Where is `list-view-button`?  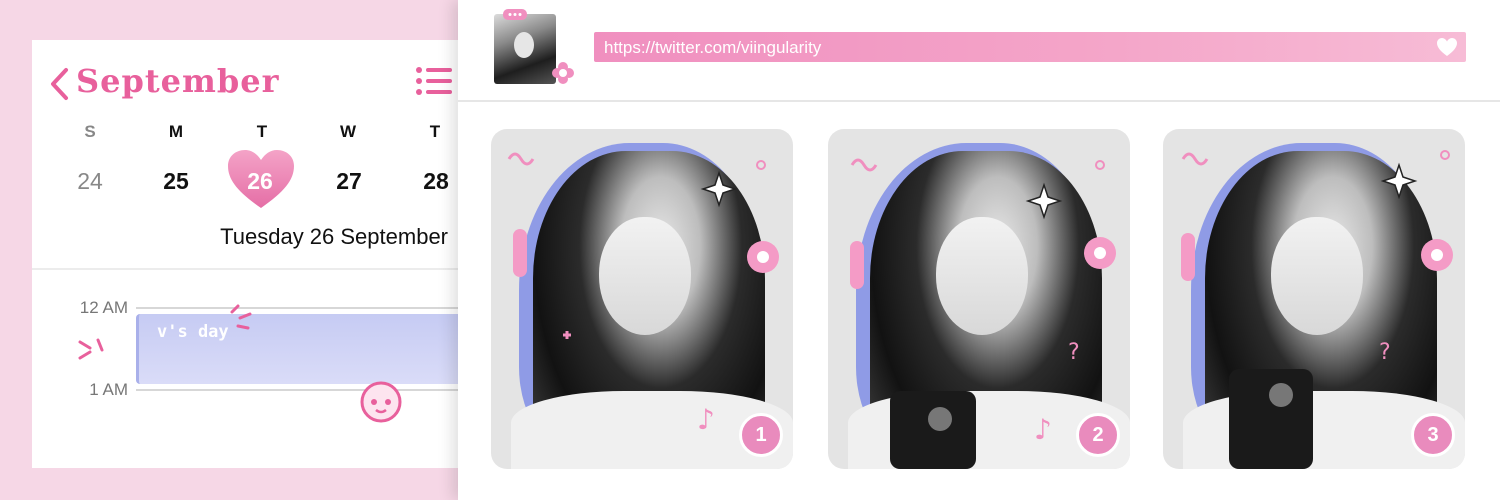
list-view-button is located at coordinates (434, 81).